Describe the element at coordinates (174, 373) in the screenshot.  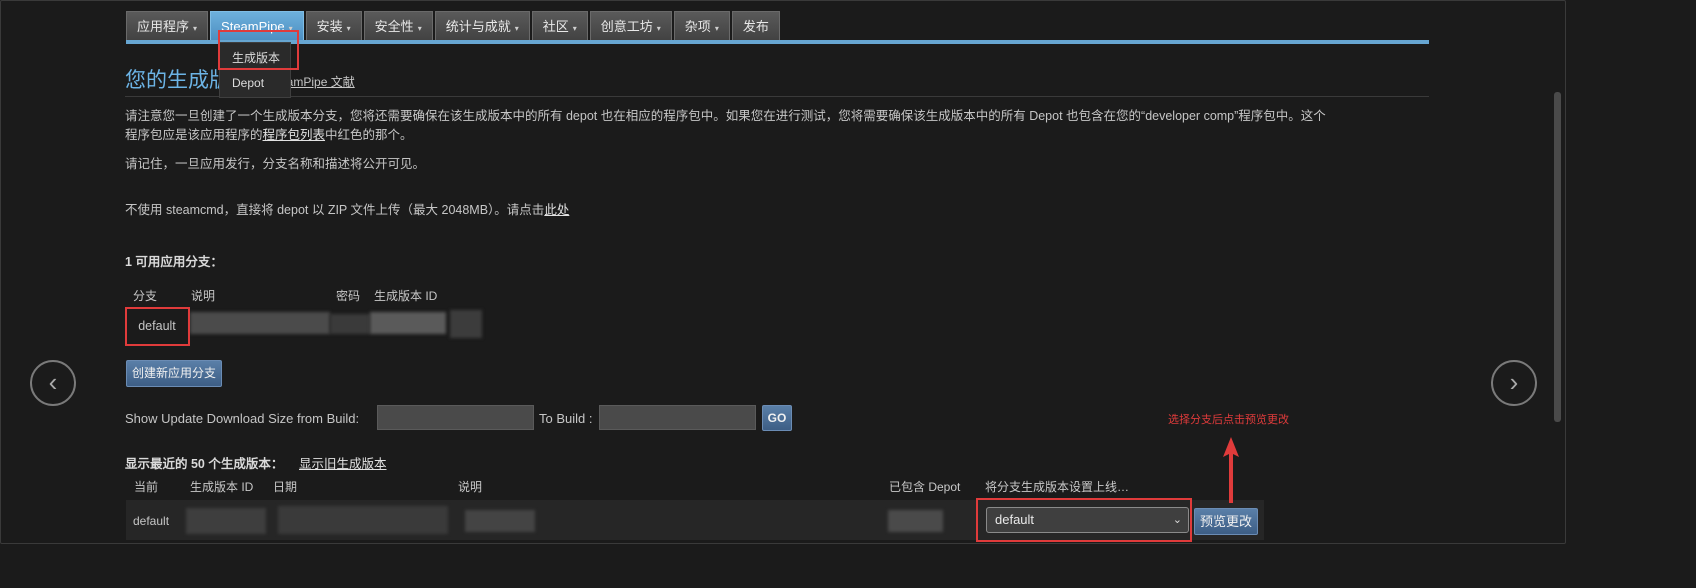
I see `create-branch-button: 创建新应用分支` at that location.